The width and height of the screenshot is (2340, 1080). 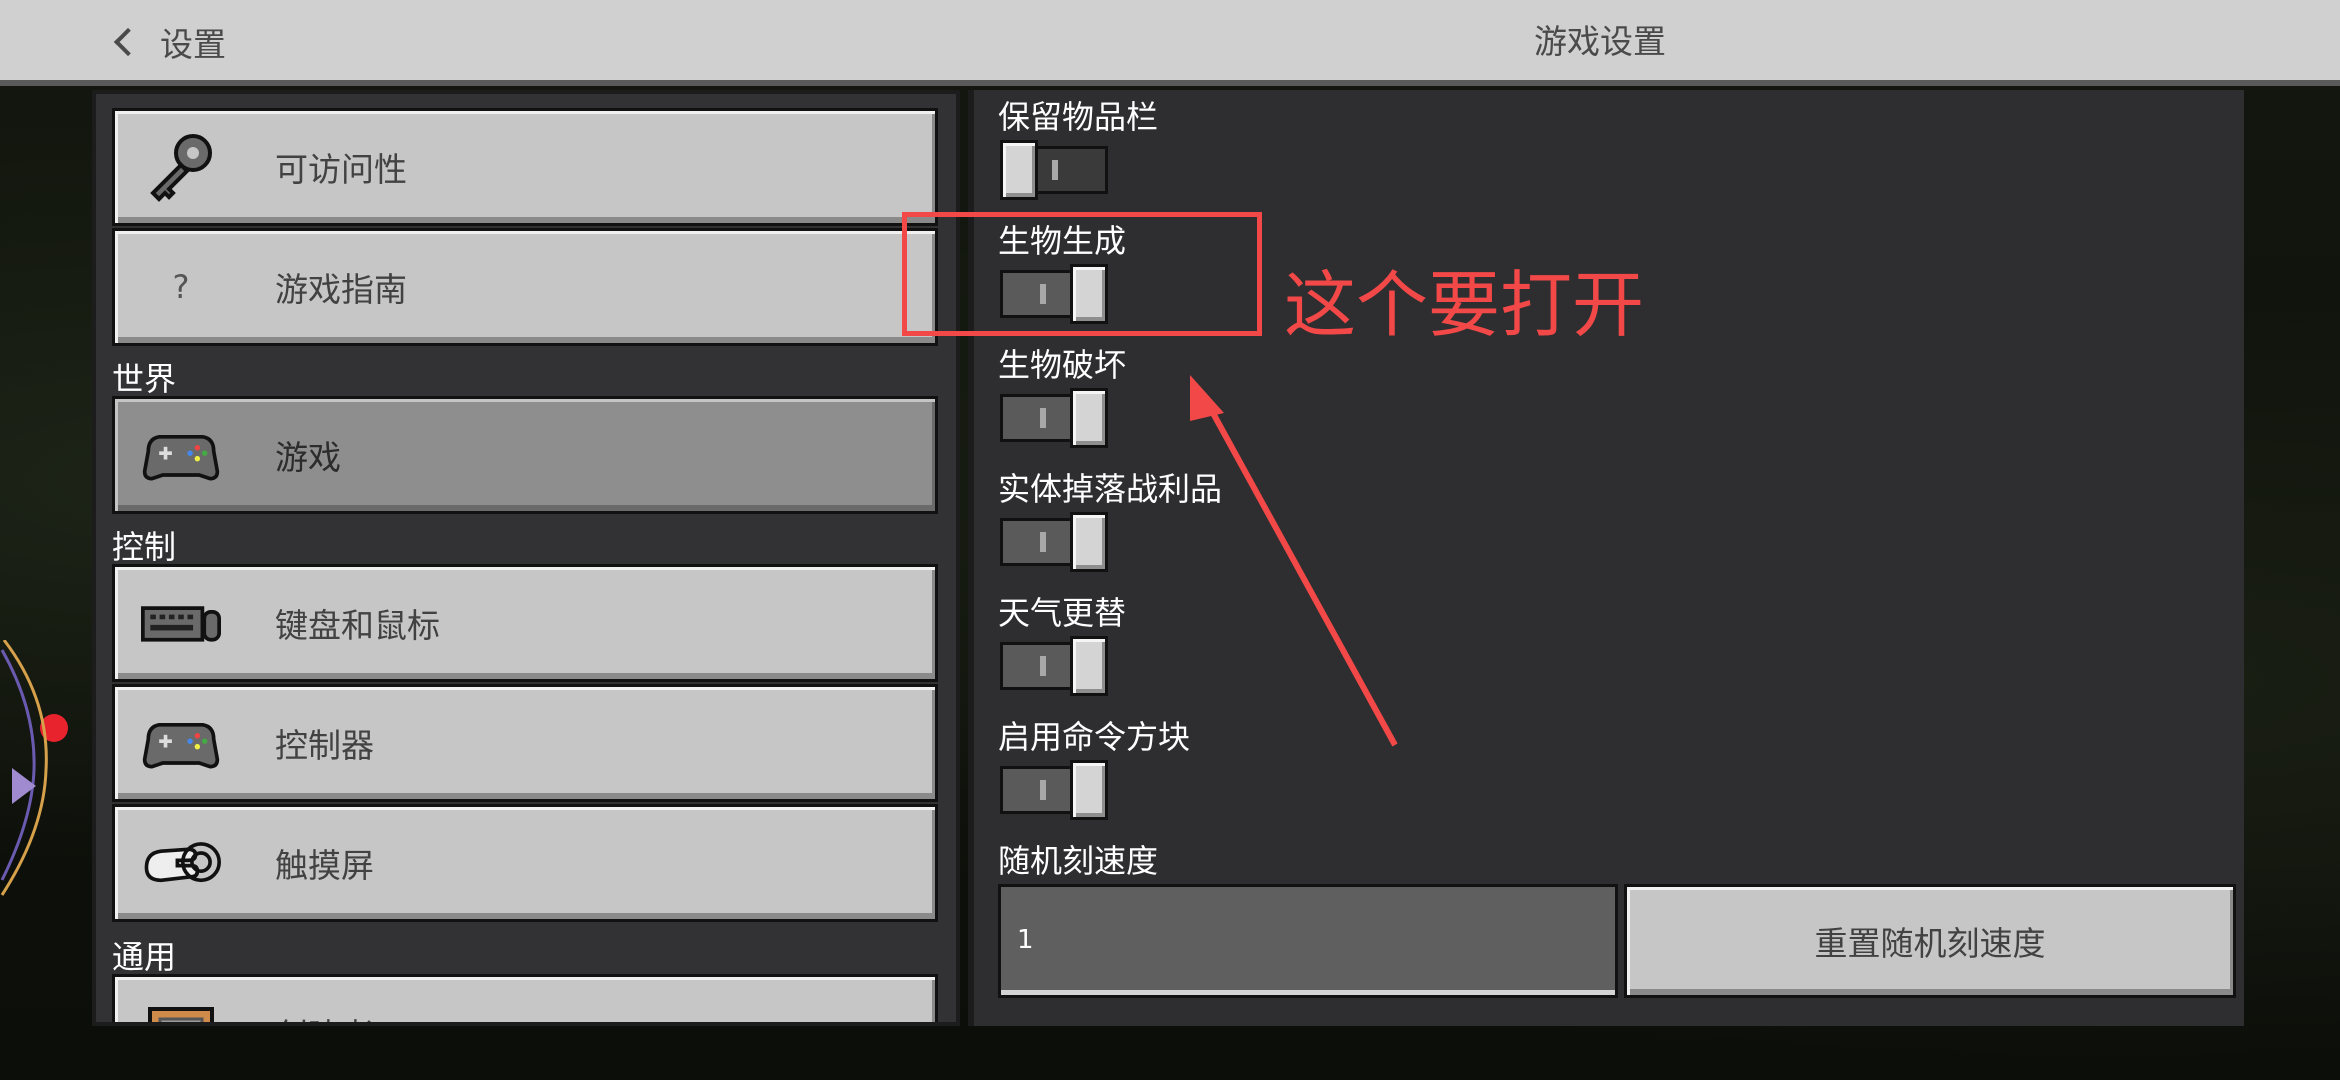 I want to click on toggle-keep-inventory, so click(x=1054, y=170).